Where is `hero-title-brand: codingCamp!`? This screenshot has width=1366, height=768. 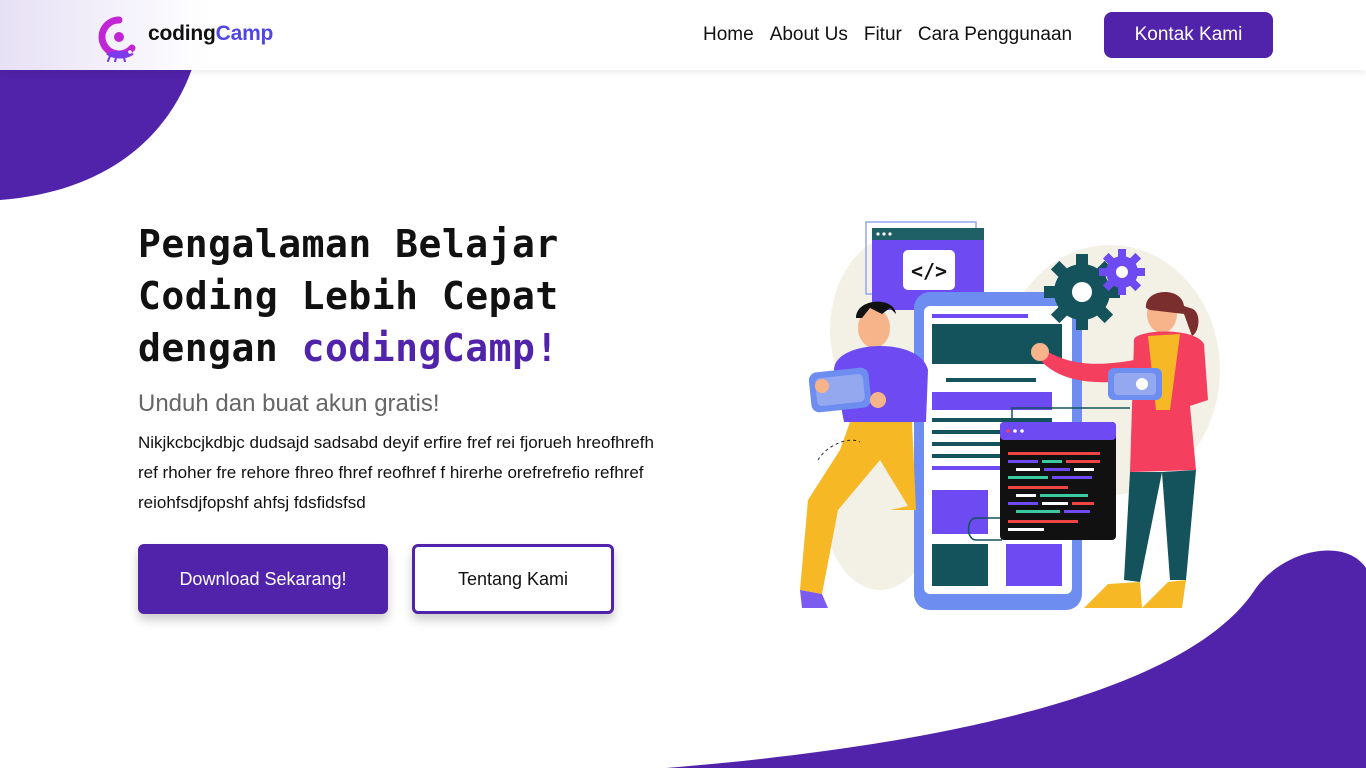 hero-title-brand: codingCamp! is located at coordinates (430, 348).